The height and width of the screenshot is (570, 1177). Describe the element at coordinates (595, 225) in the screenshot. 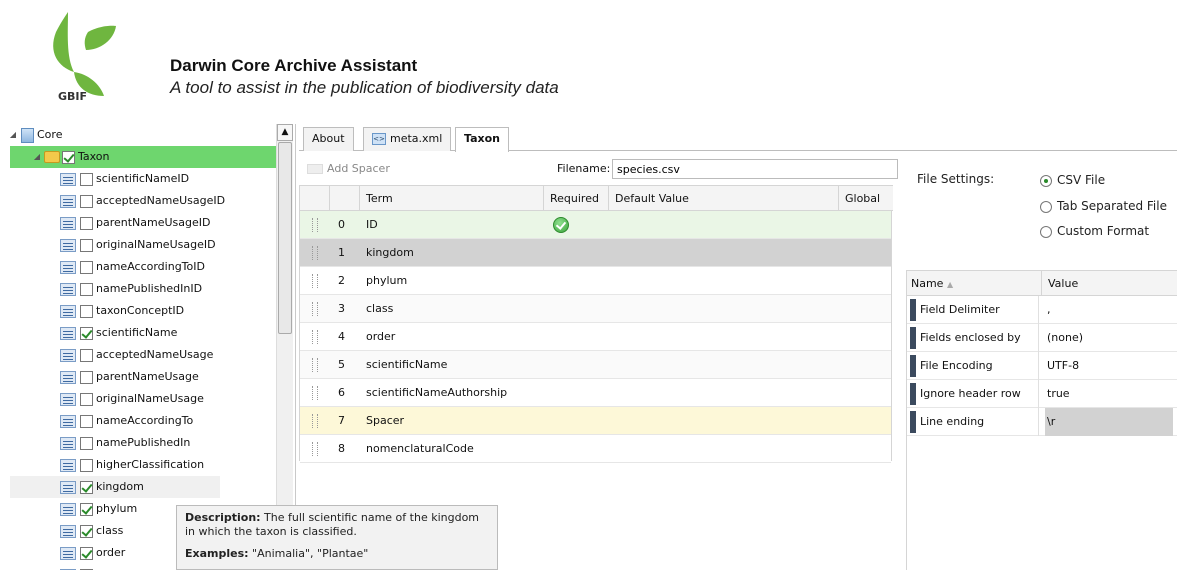

I see `grid-row: 0 ID` at that location.